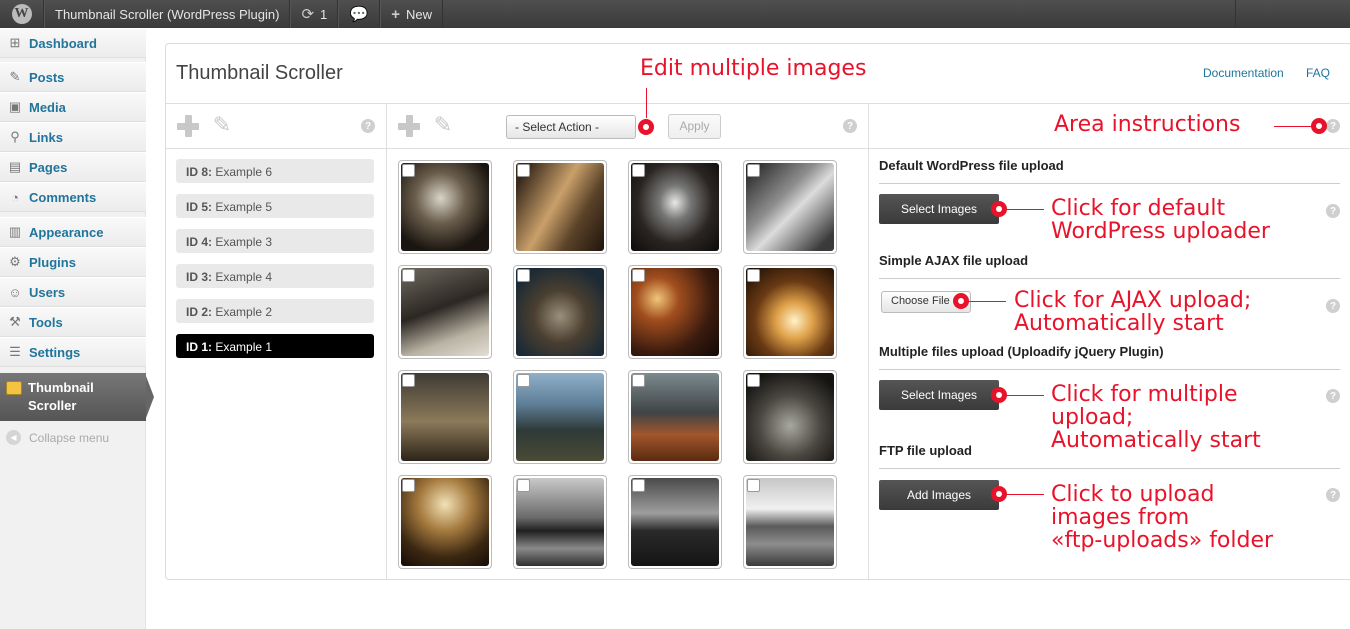 This screenshot has width=1350, height=629. Describe the element at coordinates (15, 321) in the screenshot. I see `tools-icon: ⚒` at that location.